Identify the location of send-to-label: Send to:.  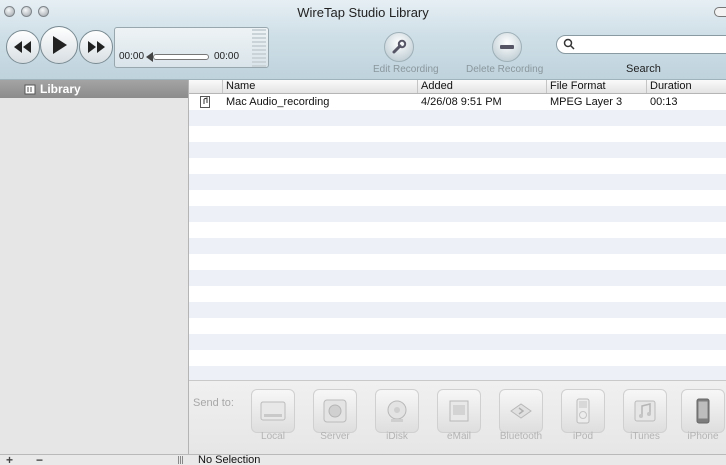
(213, 403).